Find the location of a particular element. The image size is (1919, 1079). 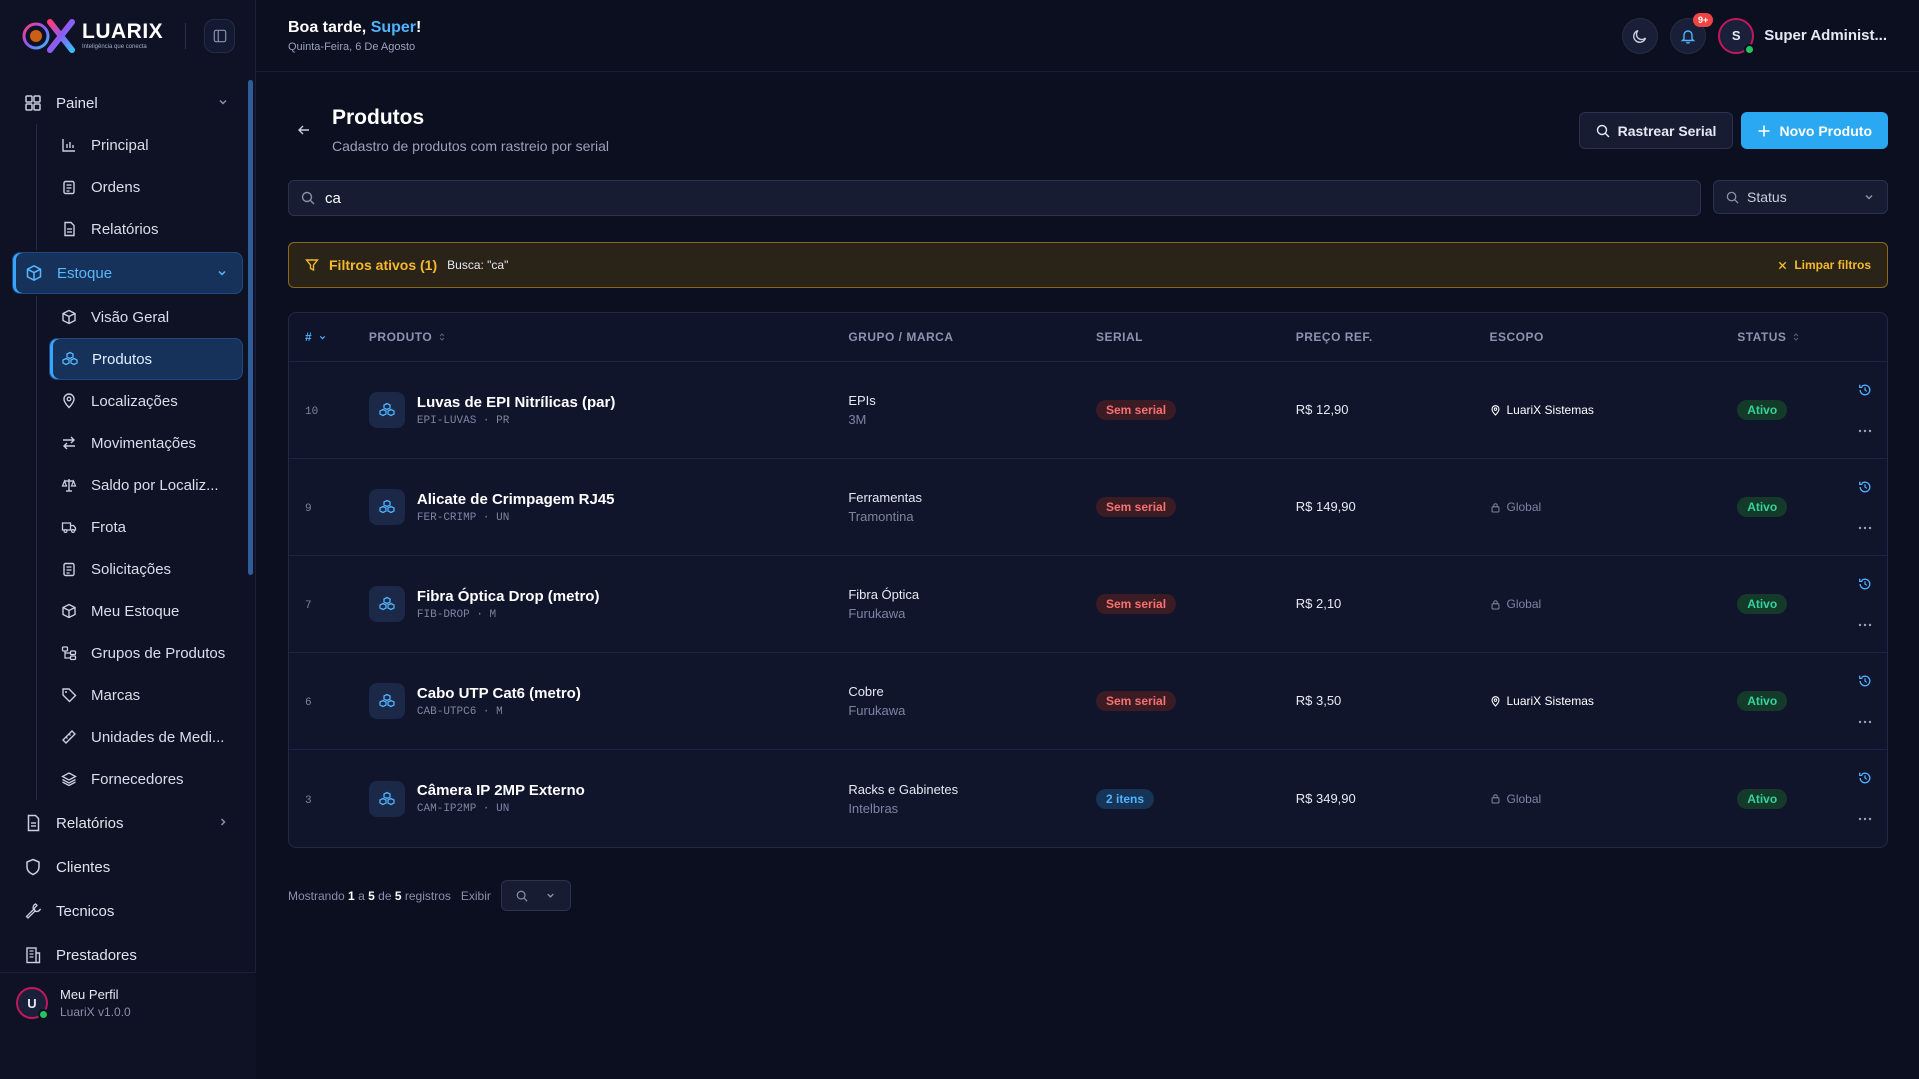

greeting-suffix: ! is located at coordinates (419, 27).